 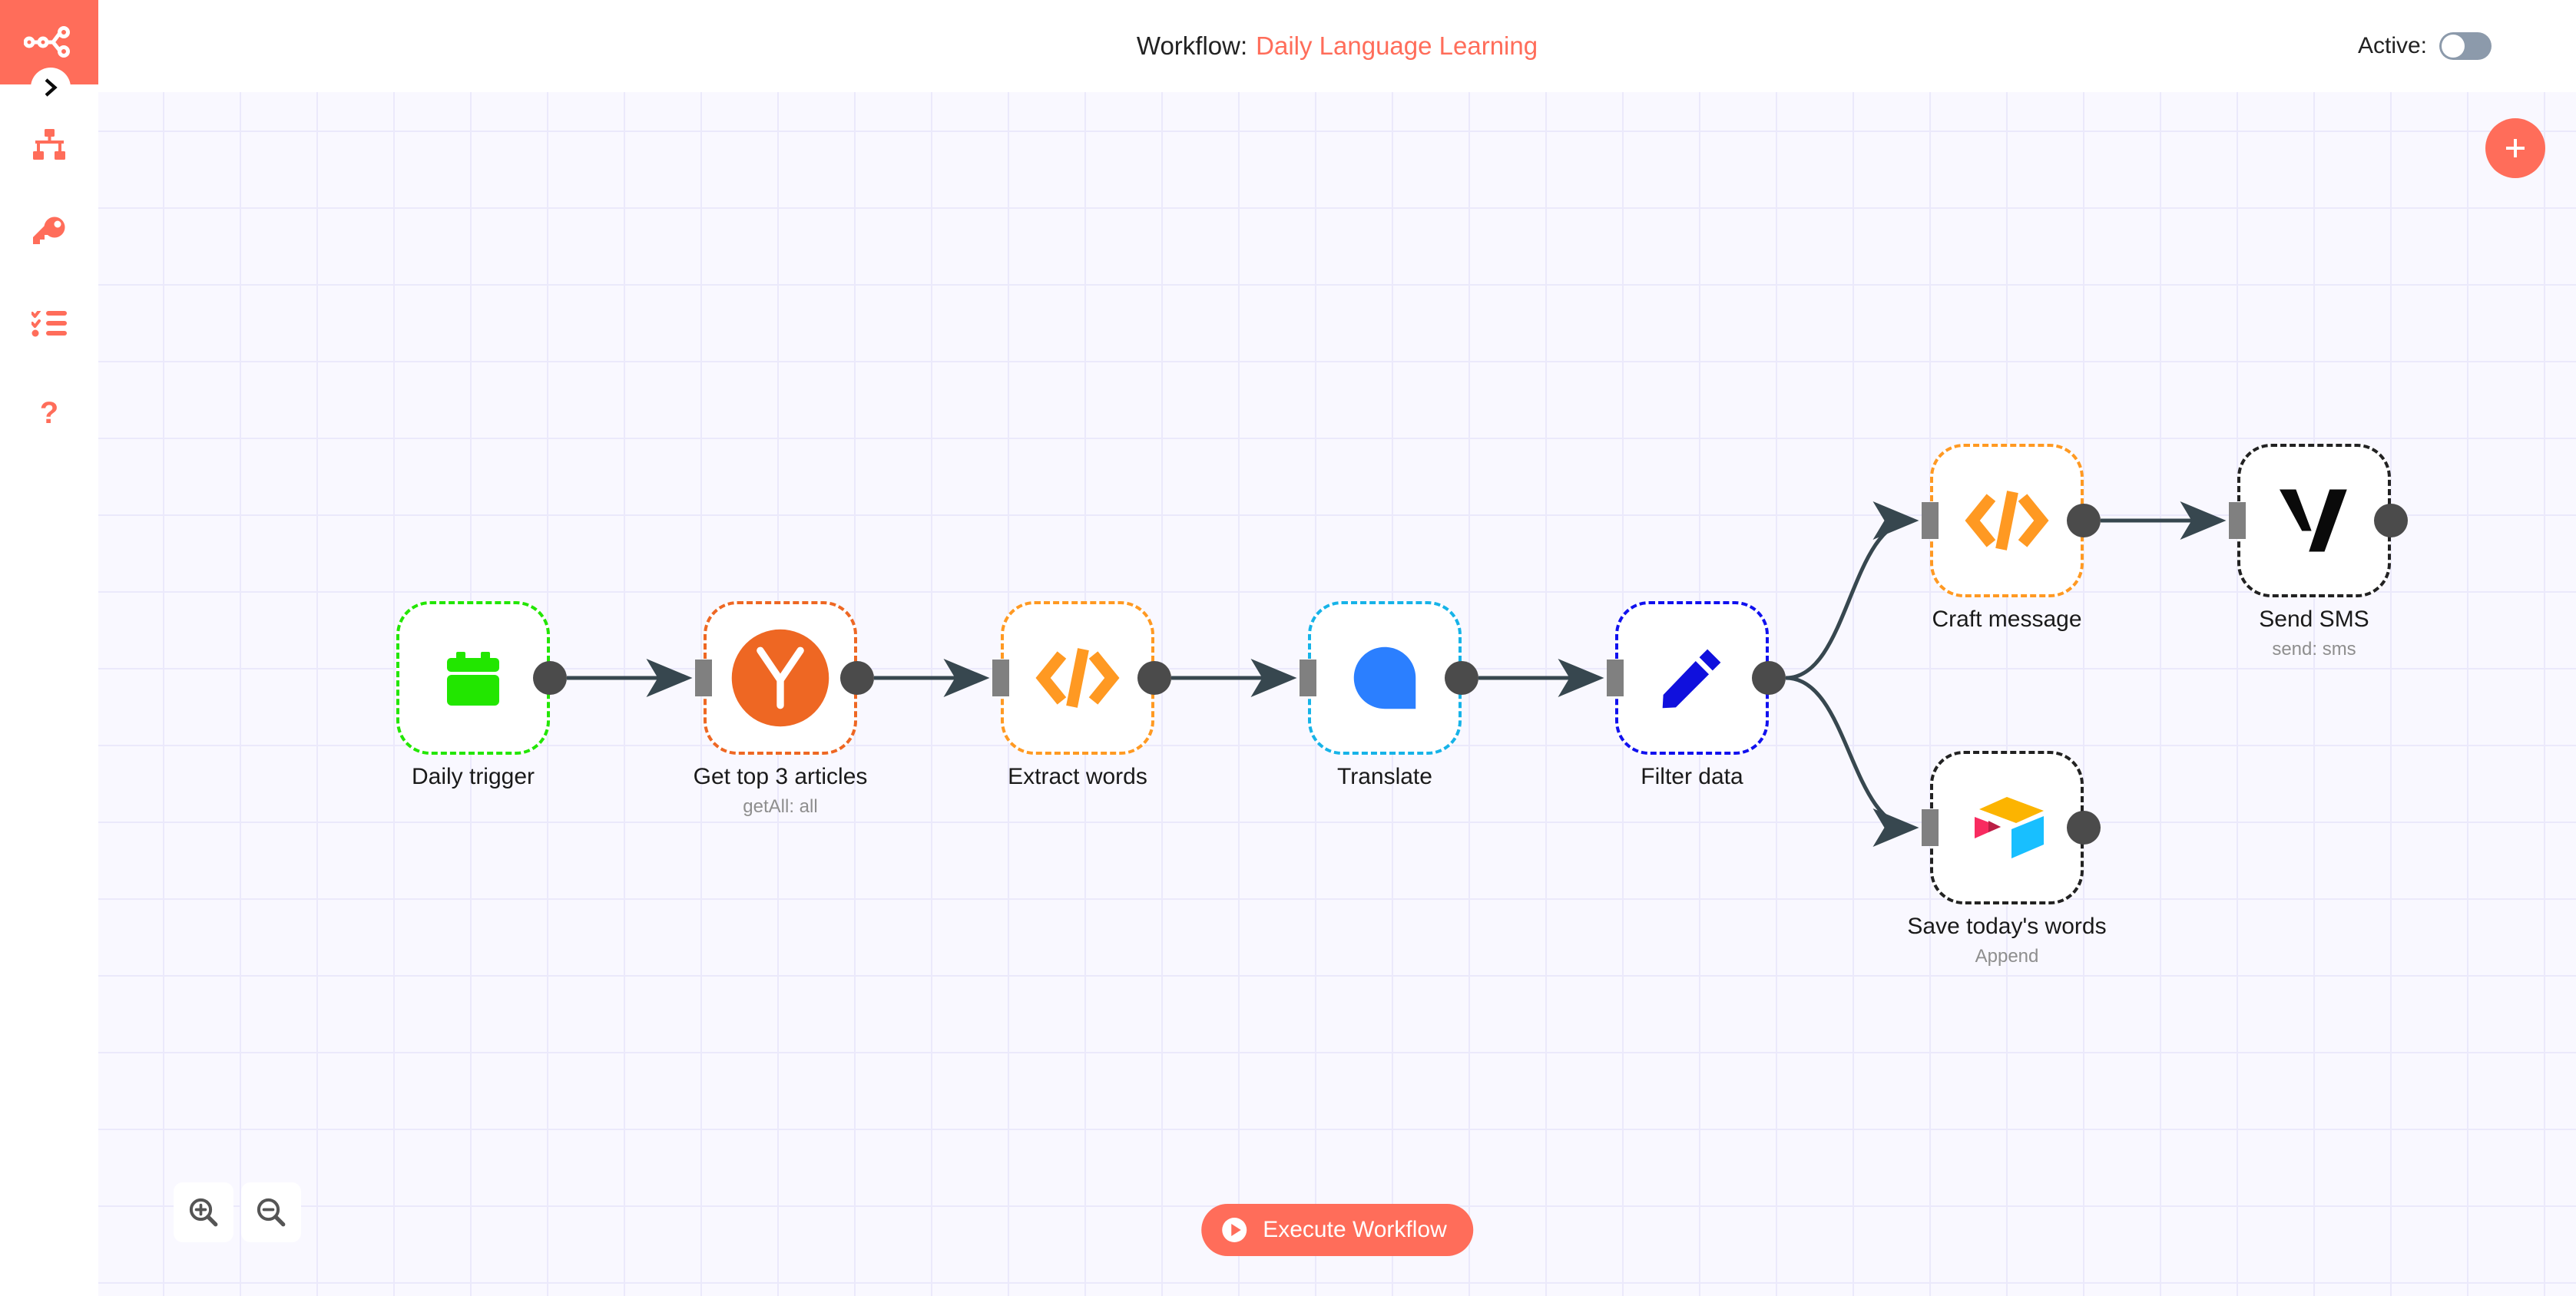 I want to click on zoom-in-button, so click(x=203, y=1212).